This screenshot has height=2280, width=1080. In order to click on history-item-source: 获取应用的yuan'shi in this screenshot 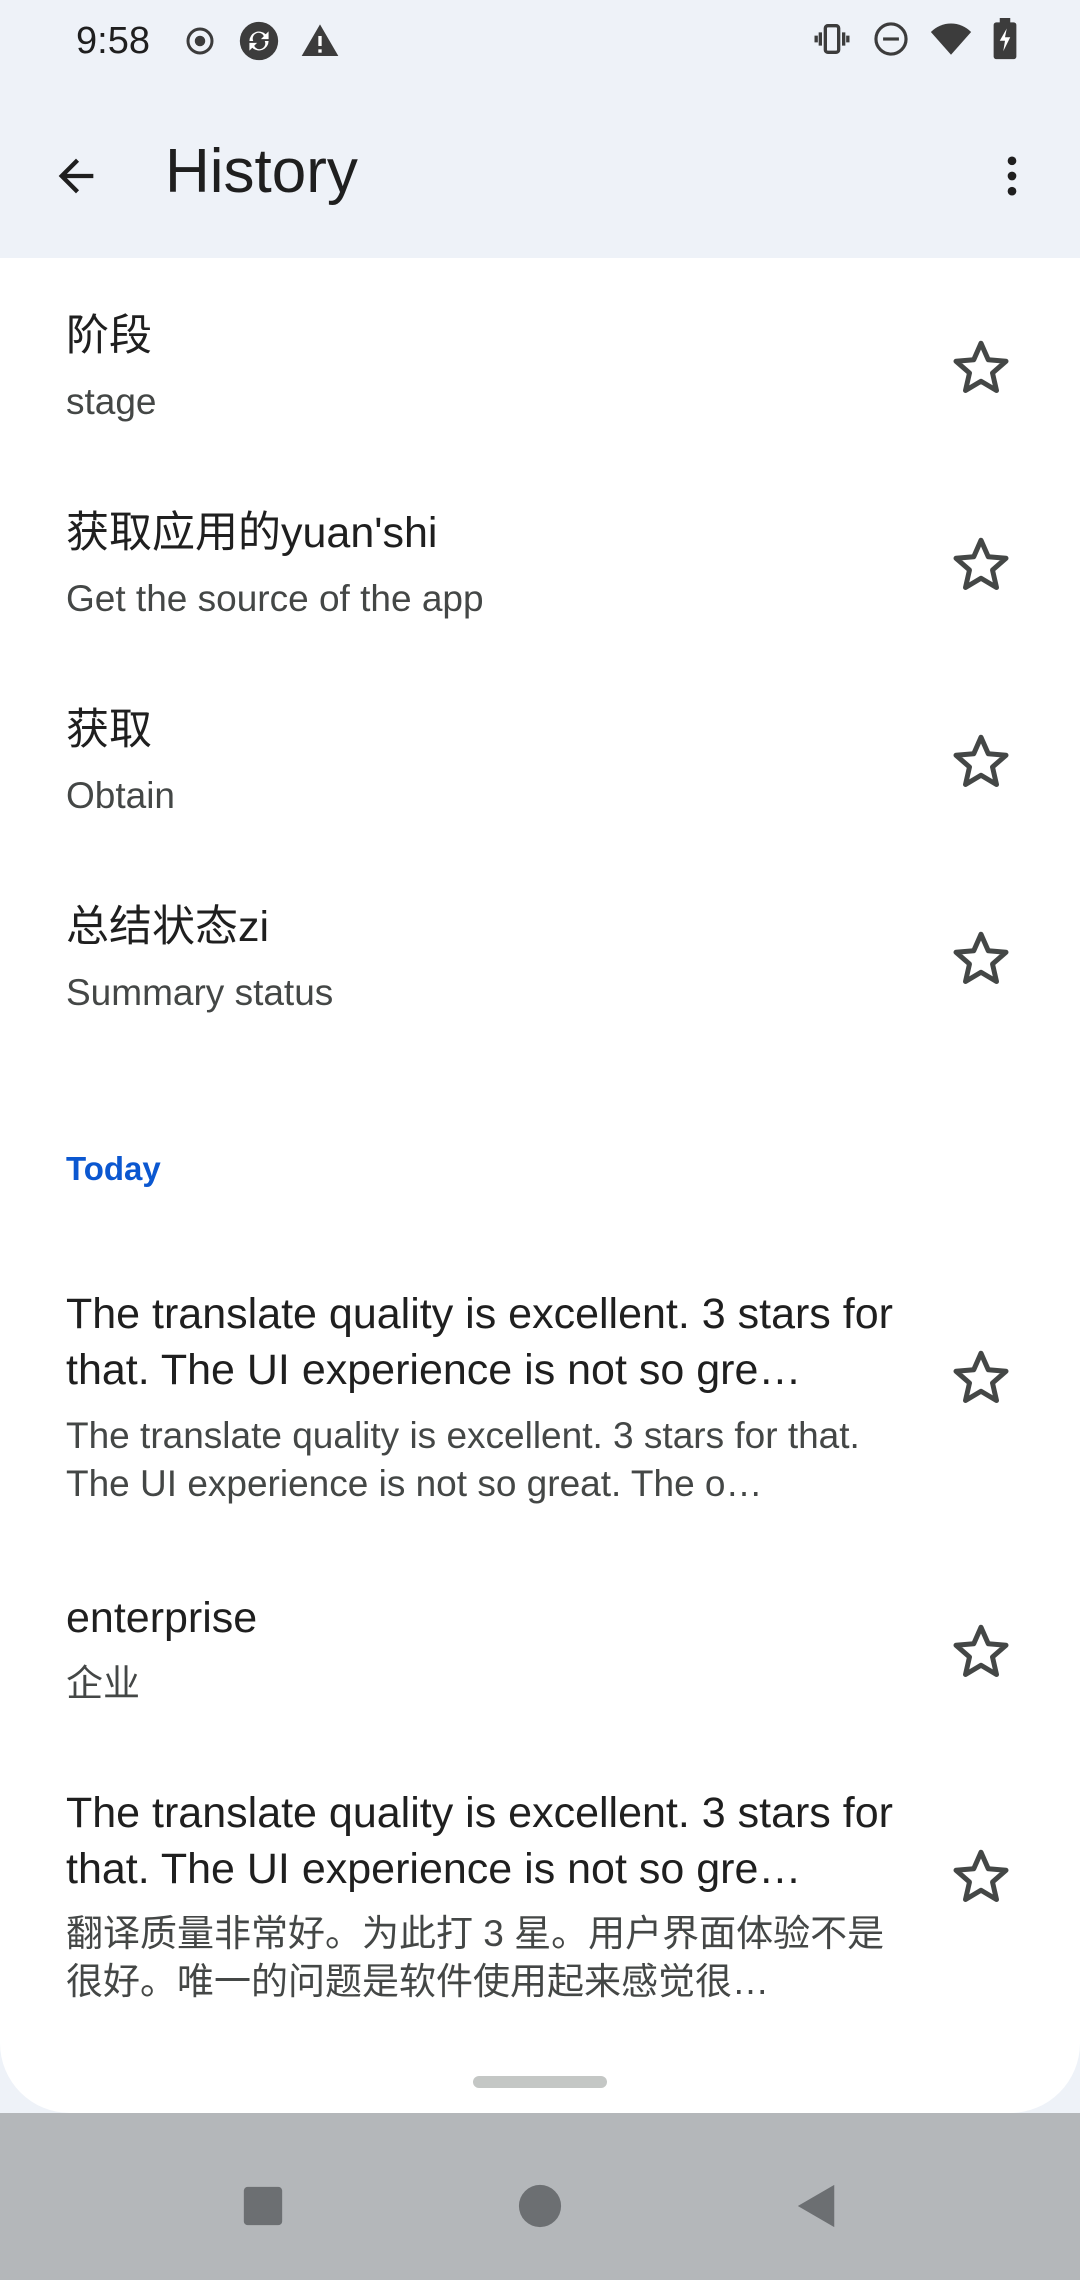, I will do `click(252, 533)`.